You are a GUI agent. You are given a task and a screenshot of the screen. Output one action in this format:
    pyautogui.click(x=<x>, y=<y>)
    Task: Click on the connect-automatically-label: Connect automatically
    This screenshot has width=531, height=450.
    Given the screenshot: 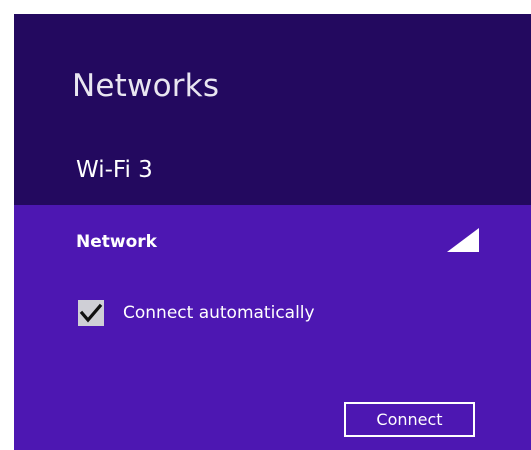 What is the action you would take?
    pyautogui.click(x=219, y=313)
    